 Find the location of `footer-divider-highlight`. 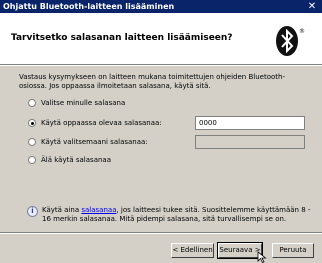

footer-divider-highlight is located at coordinates (161, 233).